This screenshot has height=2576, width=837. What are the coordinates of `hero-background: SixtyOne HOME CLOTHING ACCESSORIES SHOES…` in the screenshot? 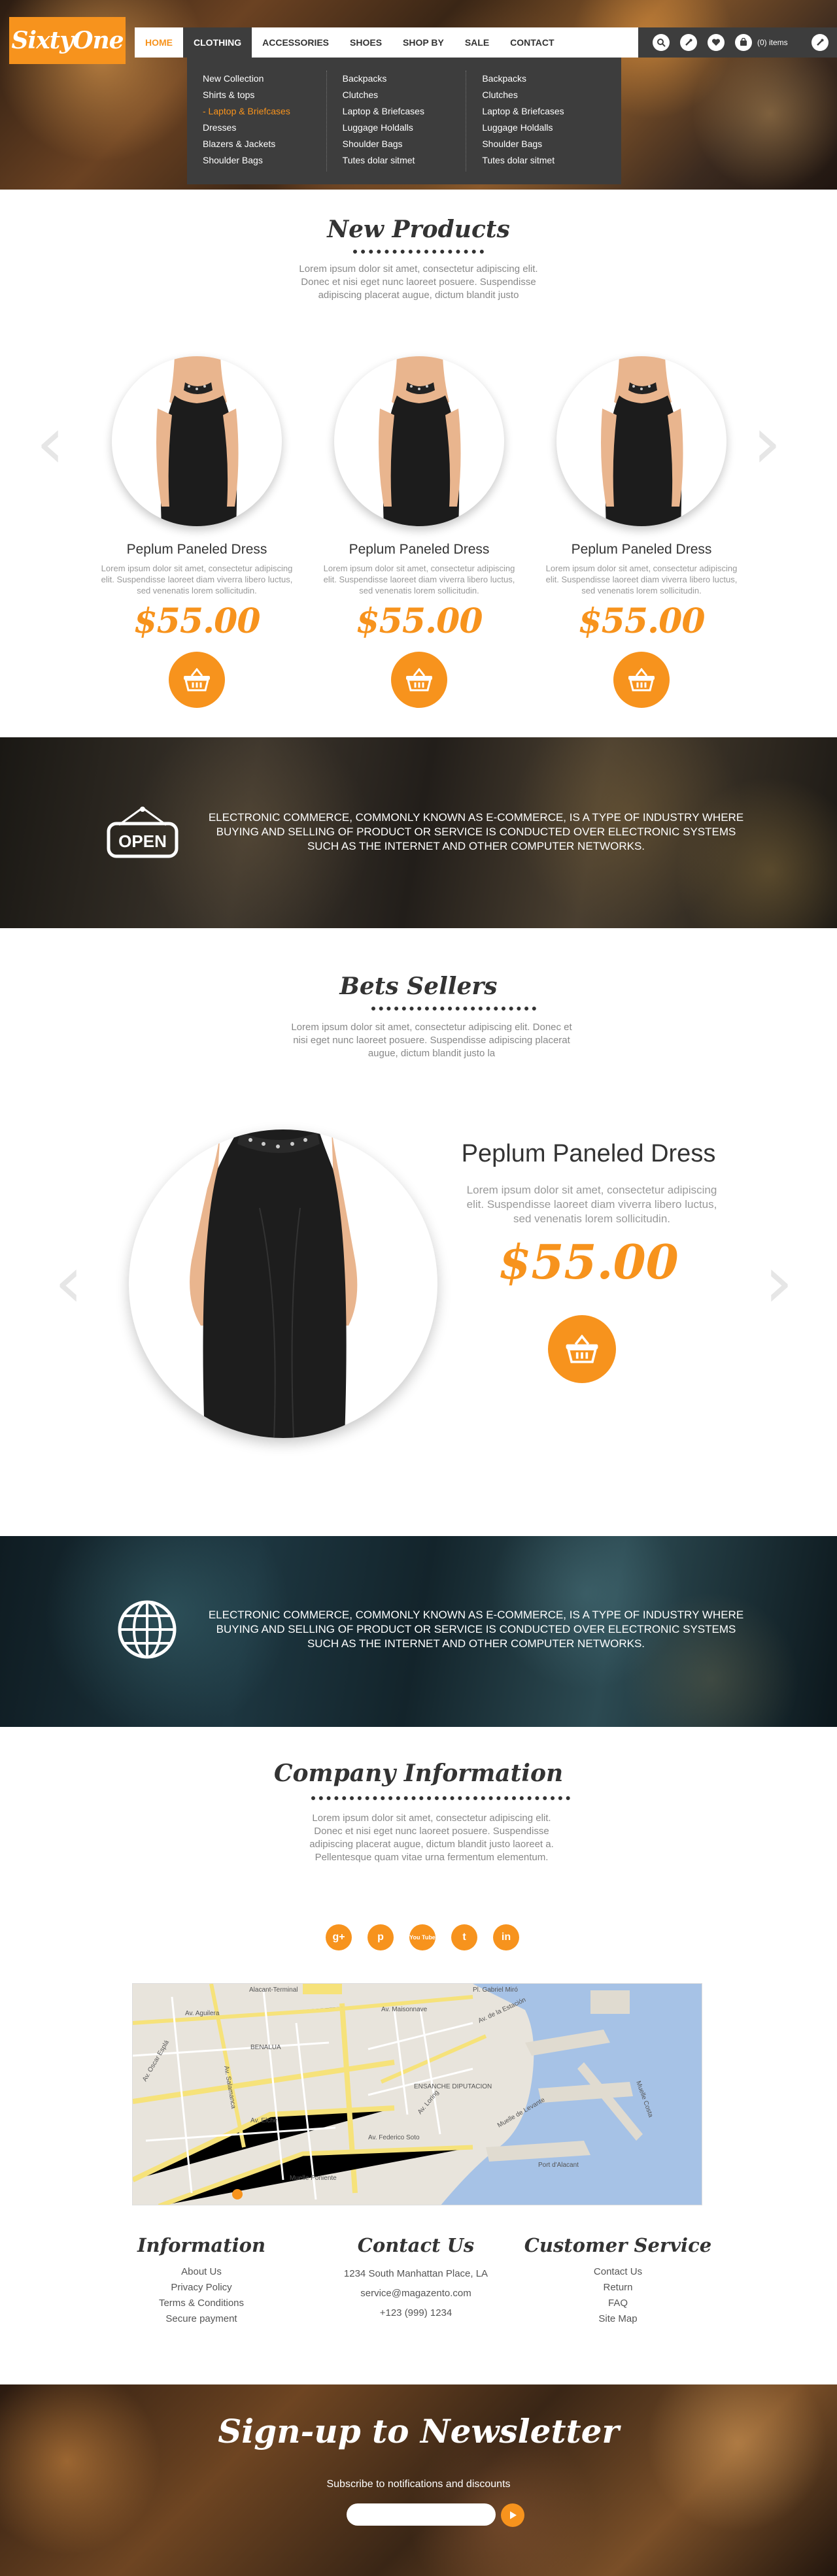 It's located at (418, 95).